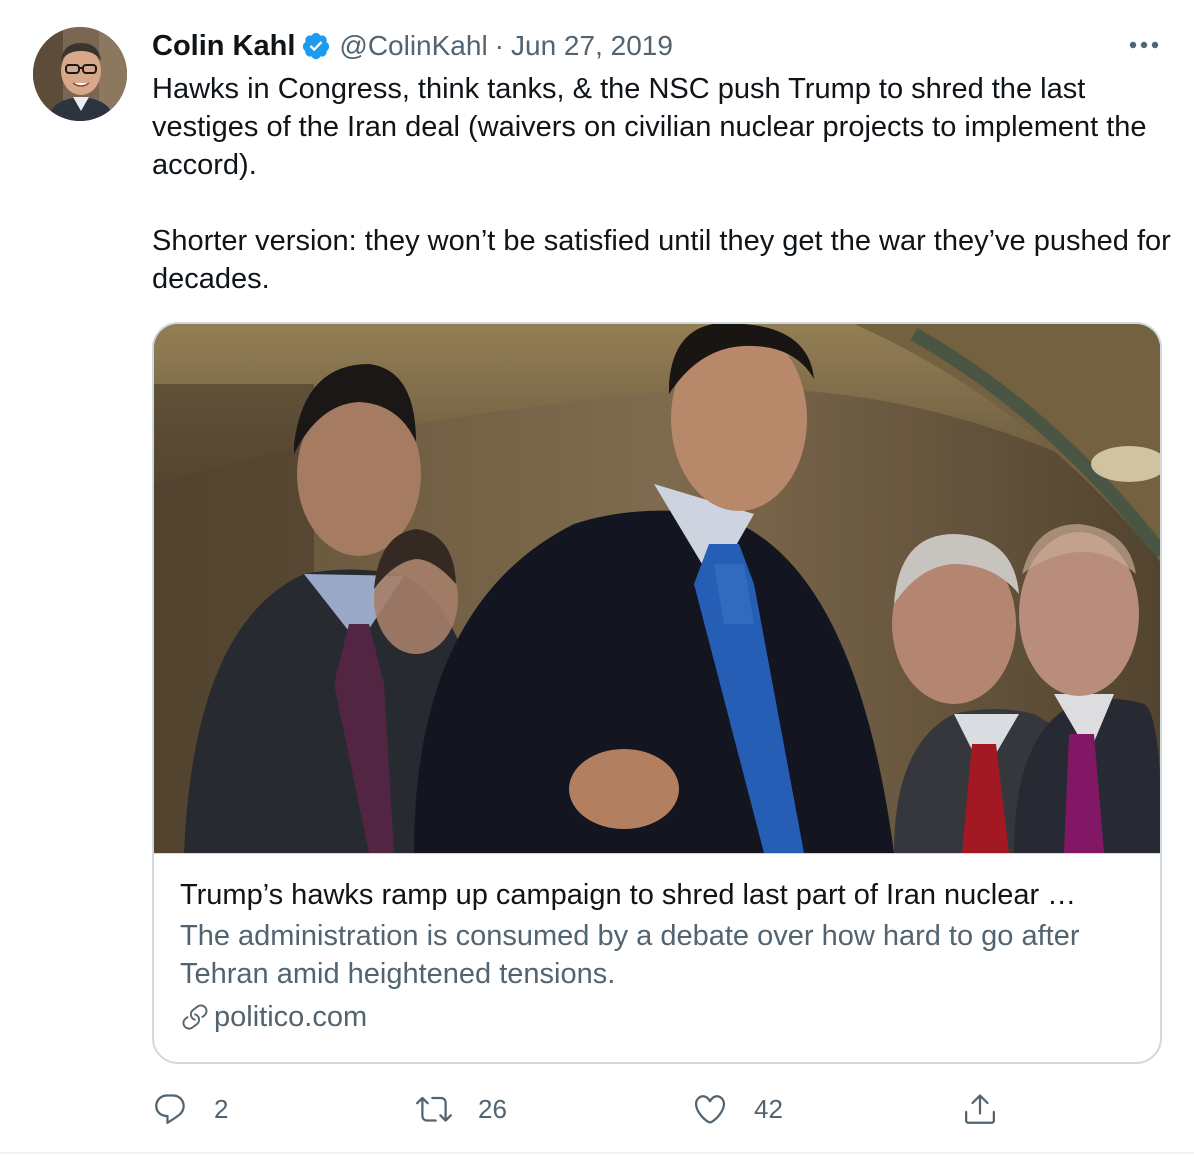  Describe the element at coordinates (710, 1109) in the screenshot. I see `heart-icon` at that location.